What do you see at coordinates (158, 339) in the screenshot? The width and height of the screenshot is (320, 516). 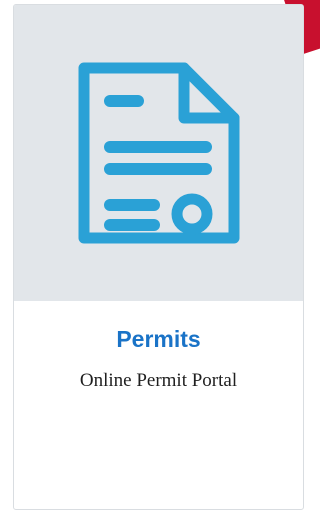 I see `card-title: Permits` at bounding box center [158, 339].